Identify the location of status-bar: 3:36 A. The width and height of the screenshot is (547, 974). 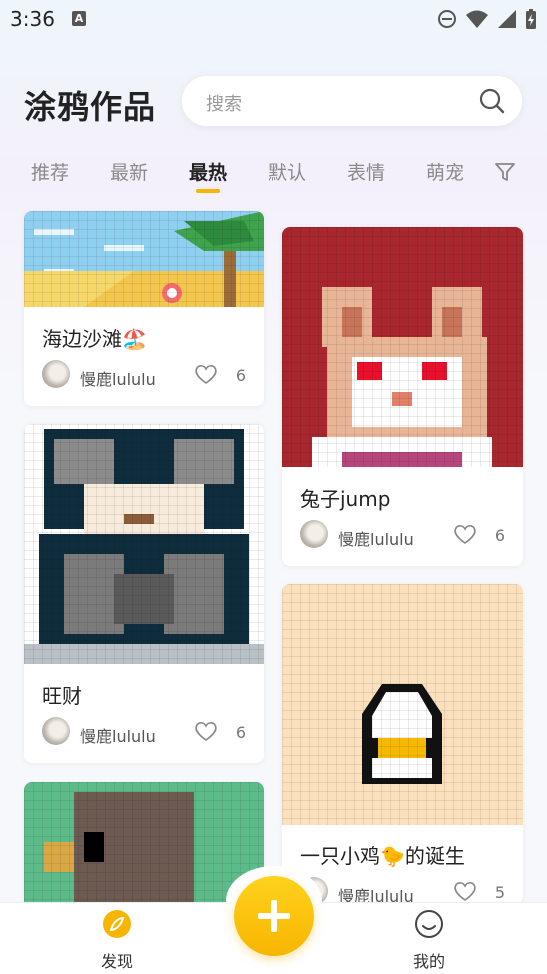
(273, 19).